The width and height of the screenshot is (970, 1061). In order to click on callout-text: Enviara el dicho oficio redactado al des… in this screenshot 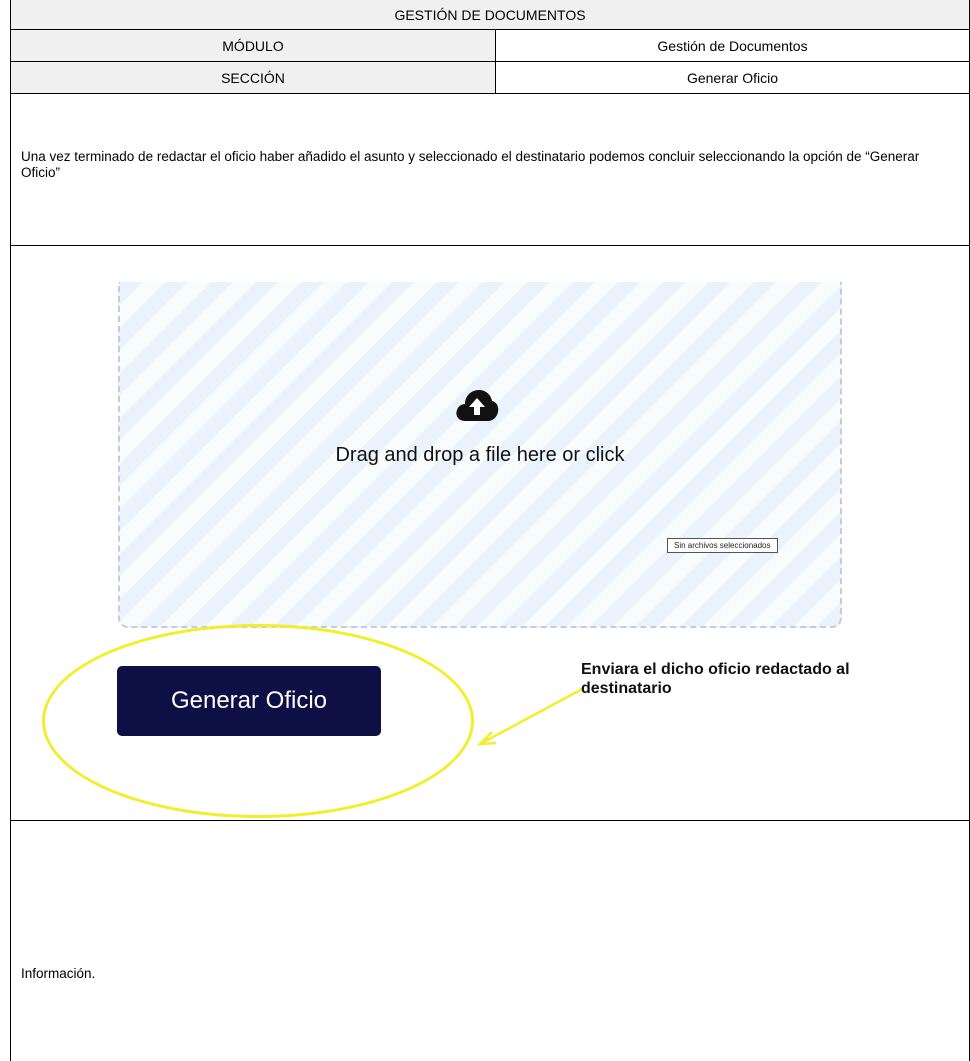, I will do `click(715, 679)`.